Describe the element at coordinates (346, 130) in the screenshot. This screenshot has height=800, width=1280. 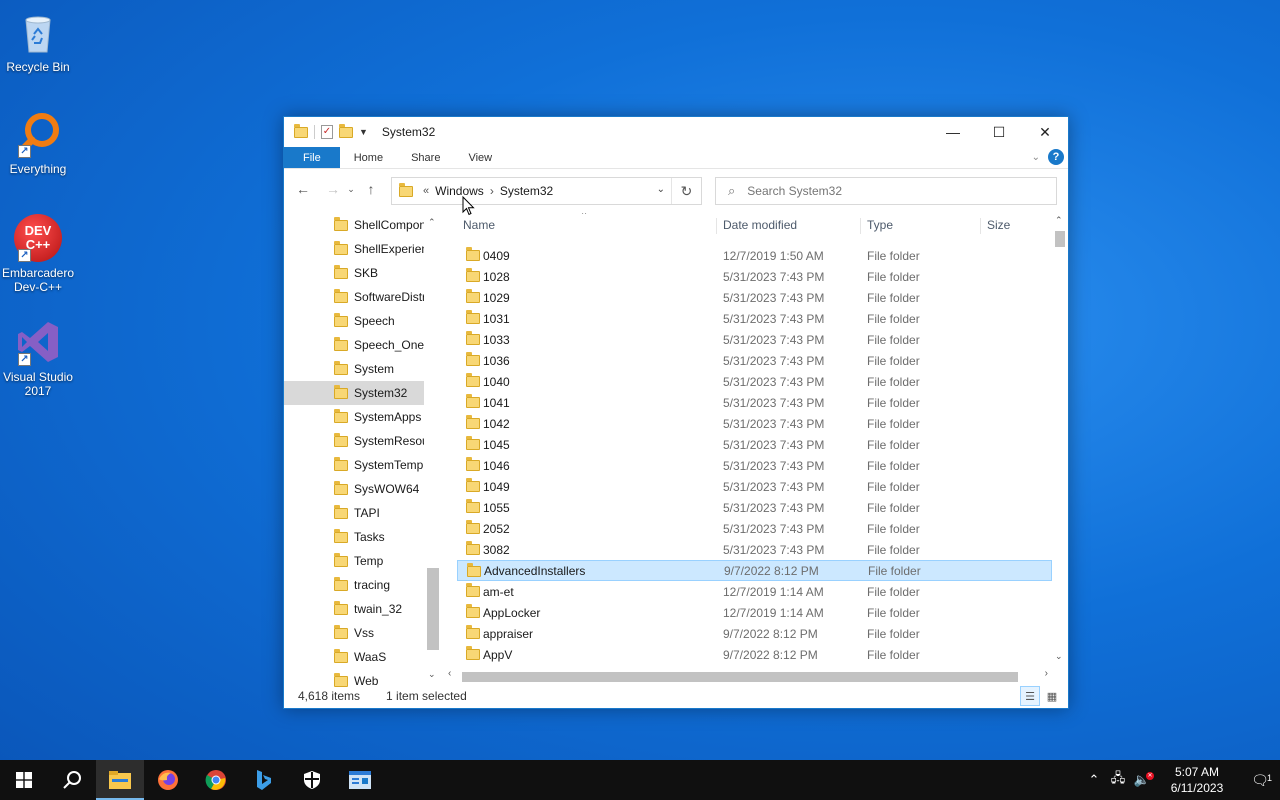
I see `new-folder-icon` at that location.